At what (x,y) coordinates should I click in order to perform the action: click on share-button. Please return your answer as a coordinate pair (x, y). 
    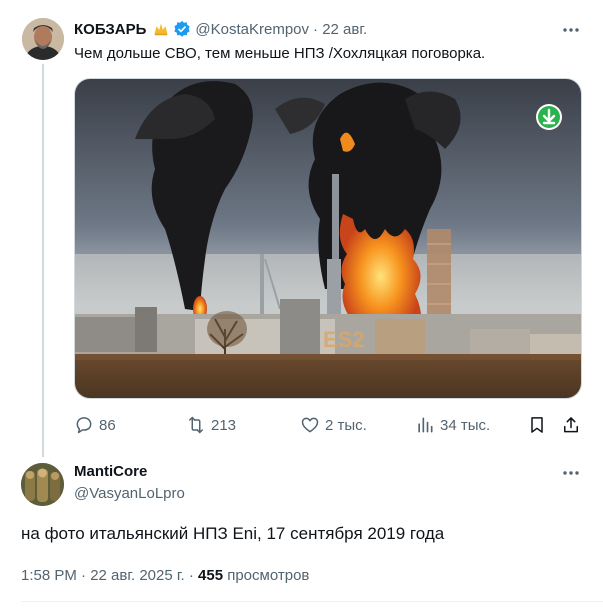
    Looking at the image, I should click on (573, 425).